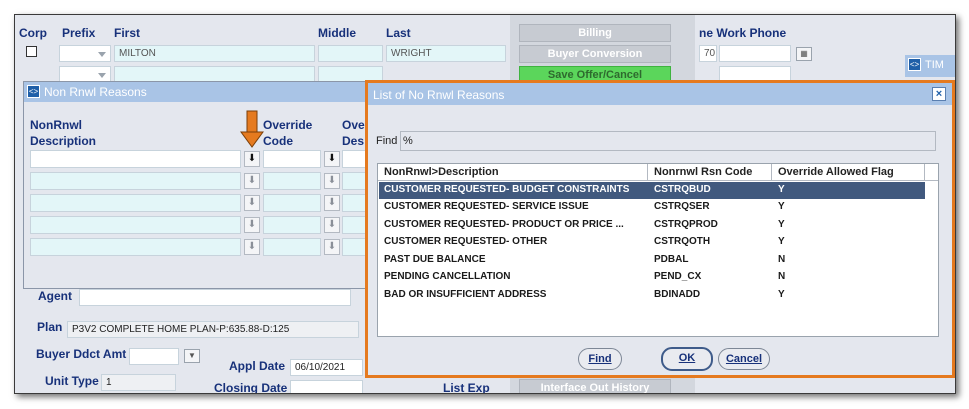 This screenshot has width=969, height=409. What do you see at coordinates (326, 367) in the screenshot?
I see `appl-date-field: 06/10/2021` at bounding box center [326, 367].